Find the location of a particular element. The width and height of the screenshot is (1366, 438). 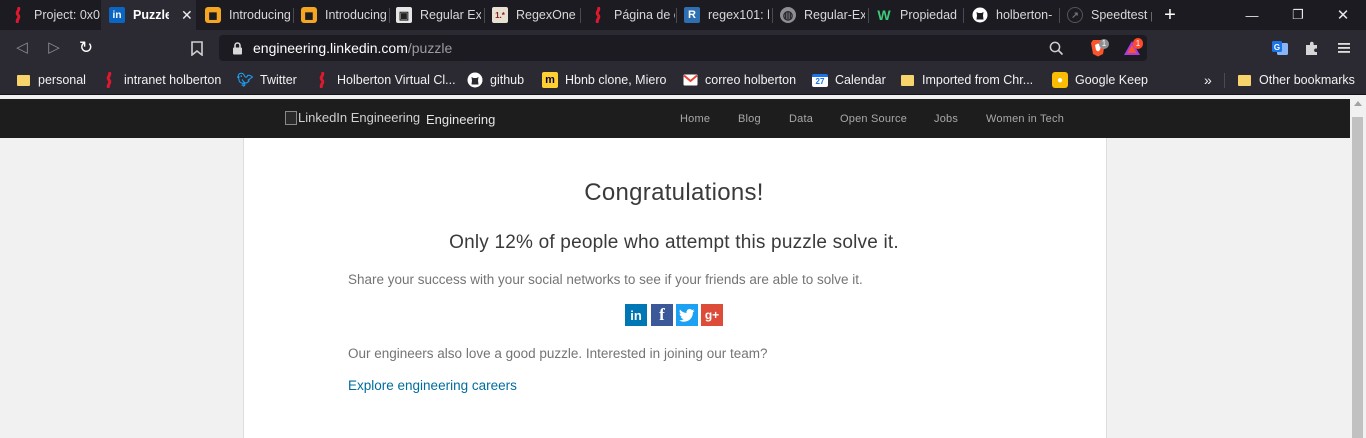

bookmark-github: github is located at coordinates (495, 80).